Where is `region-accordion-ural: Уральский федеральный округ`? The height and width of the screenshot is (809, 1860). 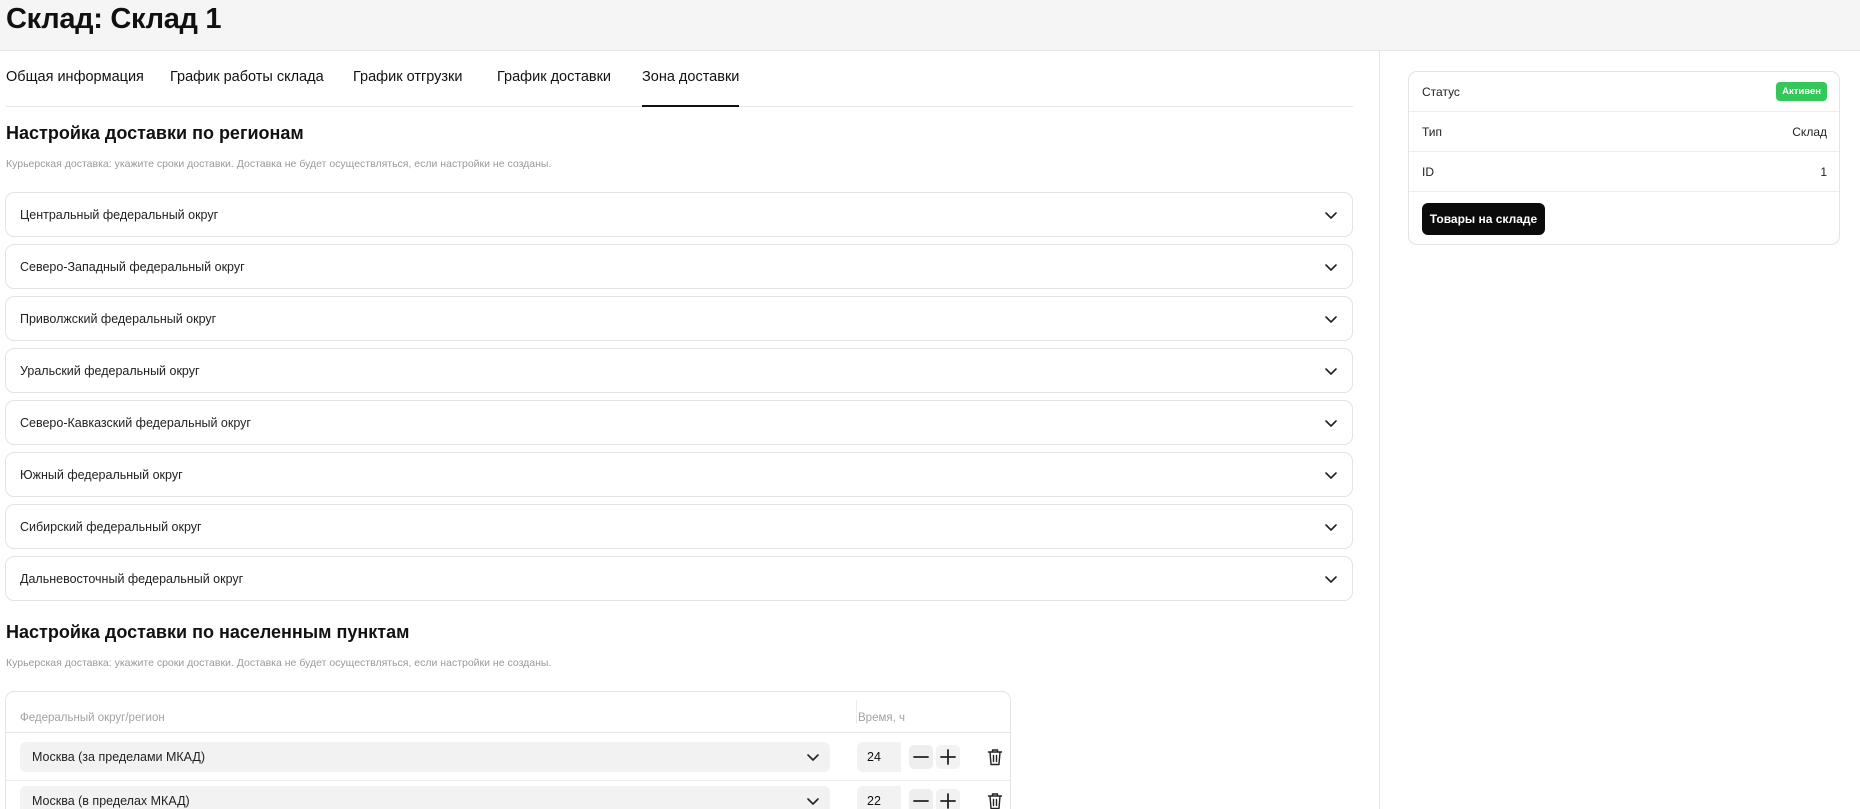 region-accordion-ural: Уральский федеральный округ is located at coordinates (679, 370).